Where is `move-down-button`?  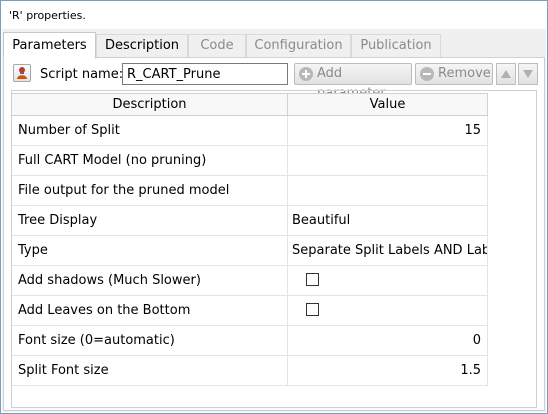 move-down-button is located at coordinates (528, 74).